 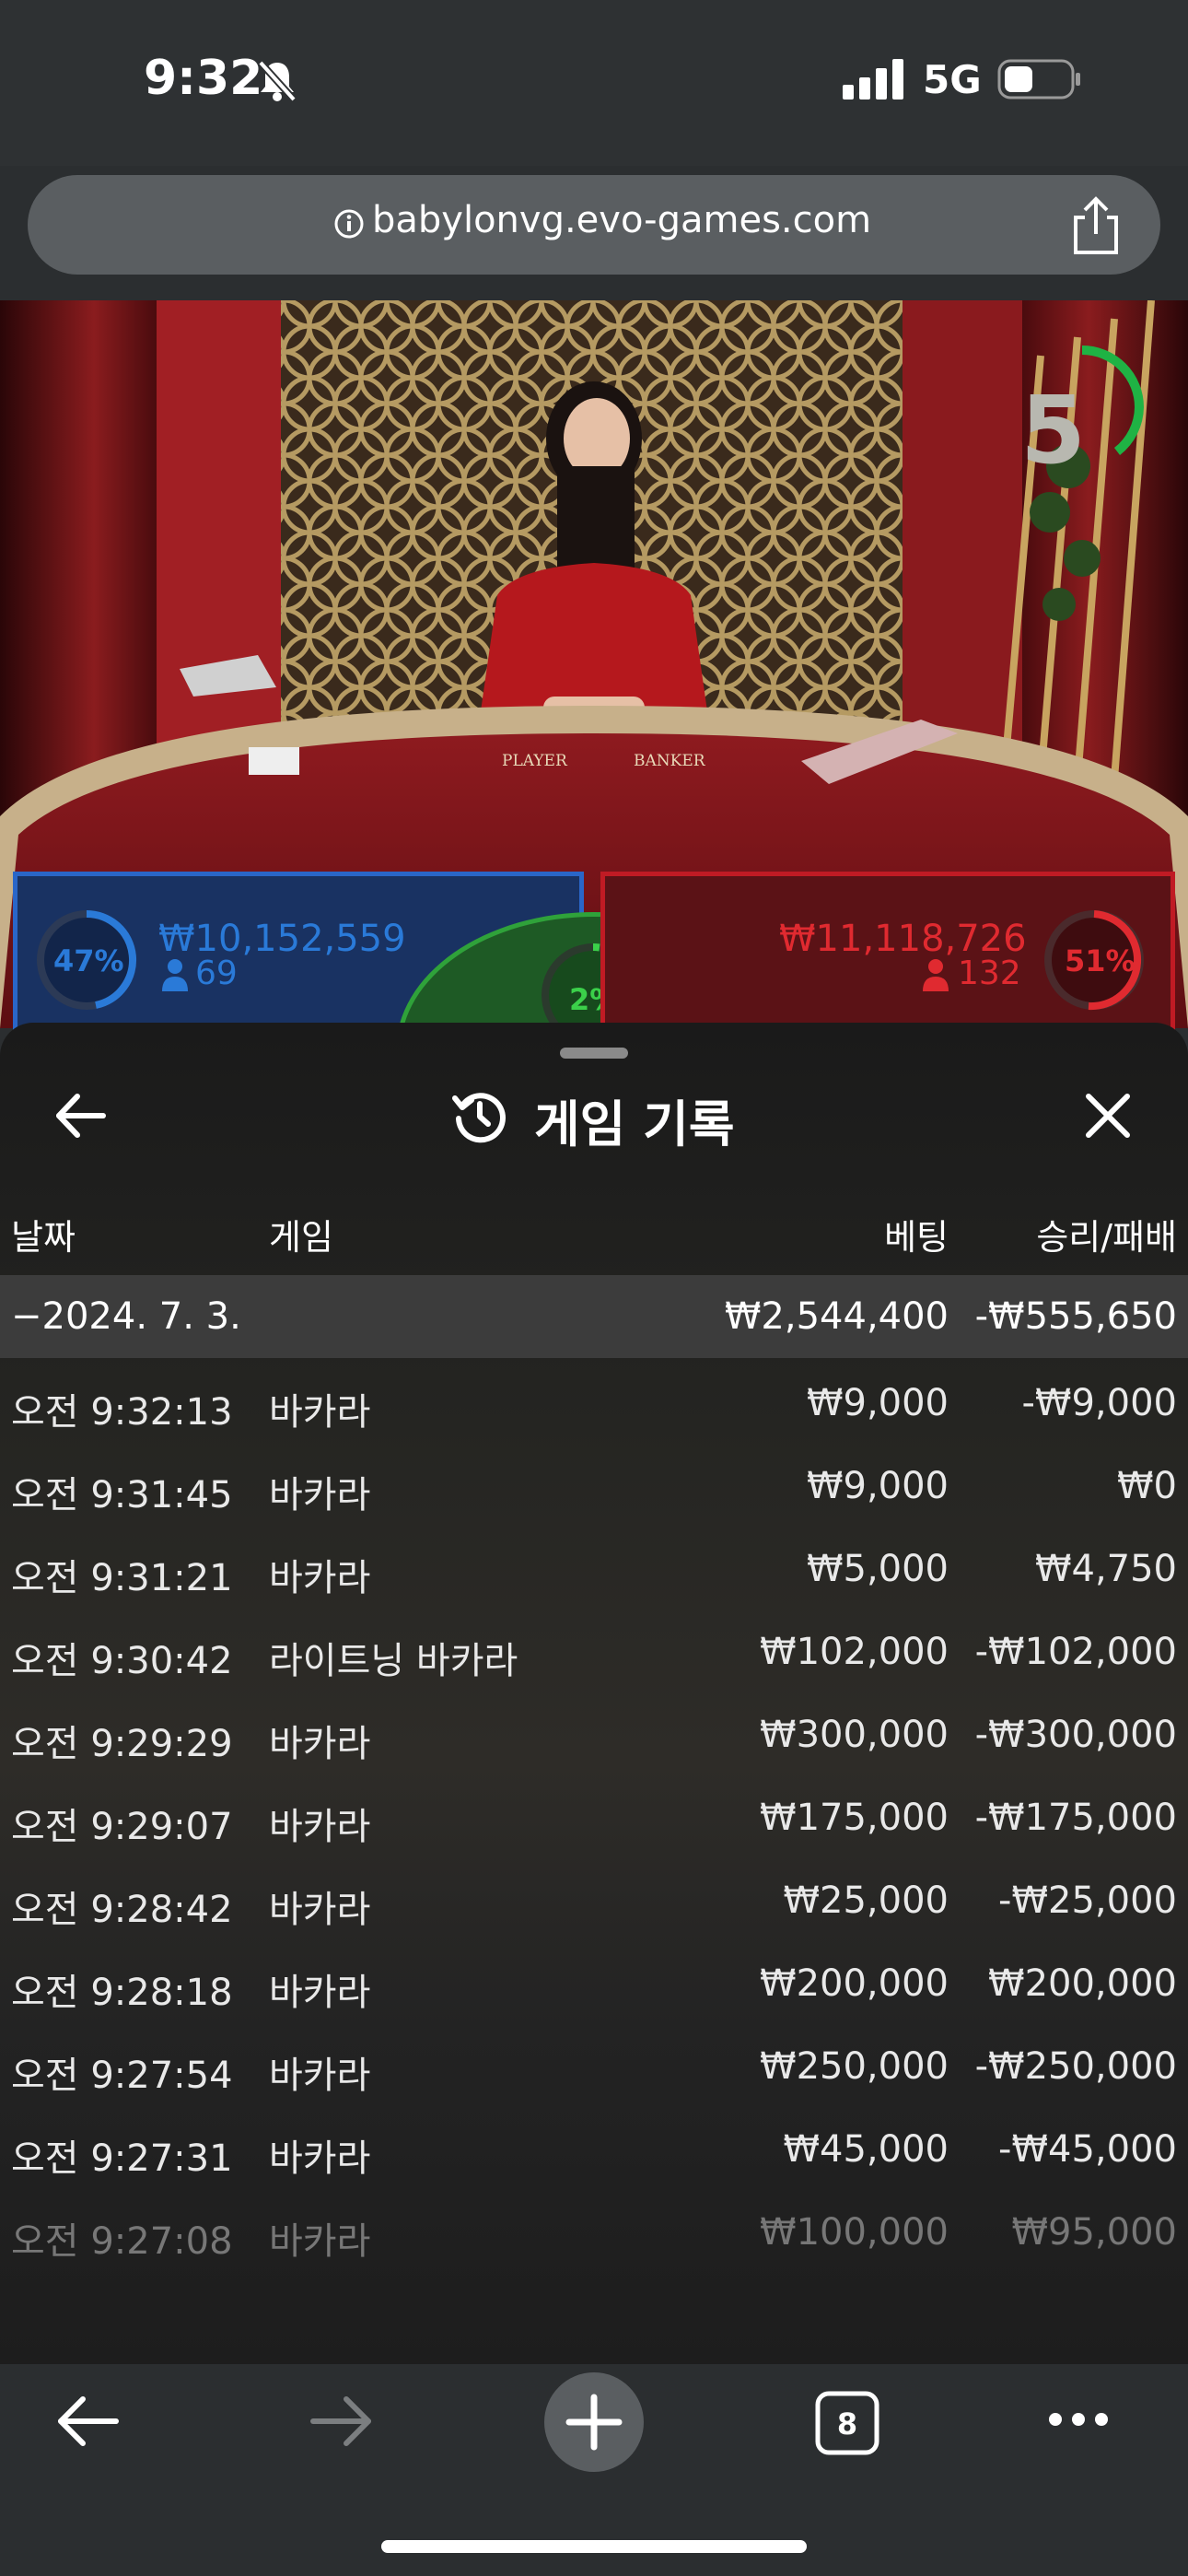 I want to click on url-text: babylonvg.evo-games.com, so click(x=621, y=220).